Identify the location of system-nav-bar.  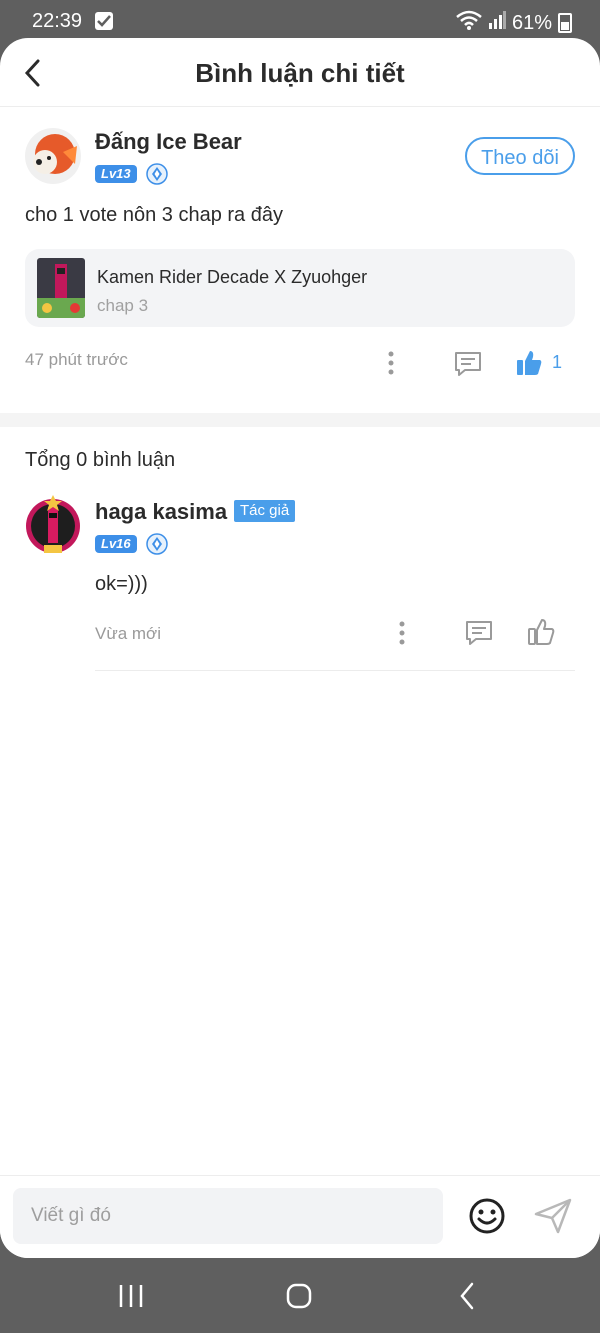
(300, 1295).